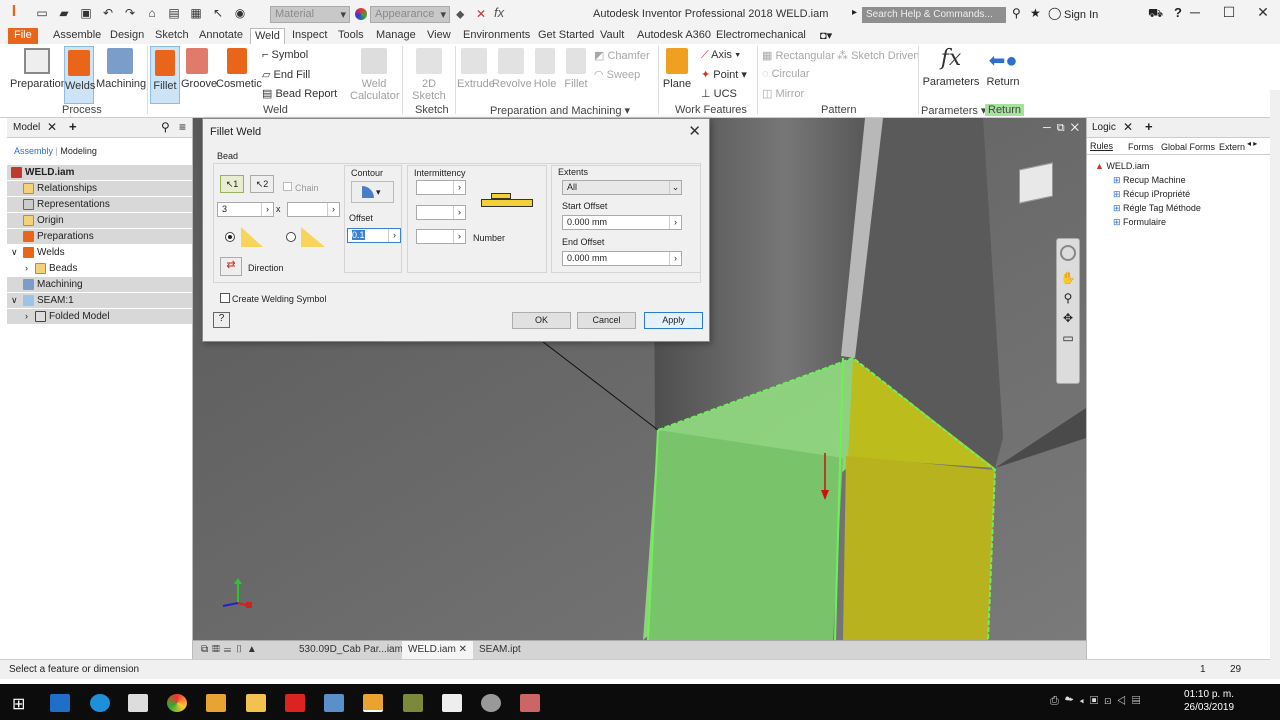 This screenshot has height=720, width=1280. I want to click on inventor-logo-icon: I, so click(14, 14).